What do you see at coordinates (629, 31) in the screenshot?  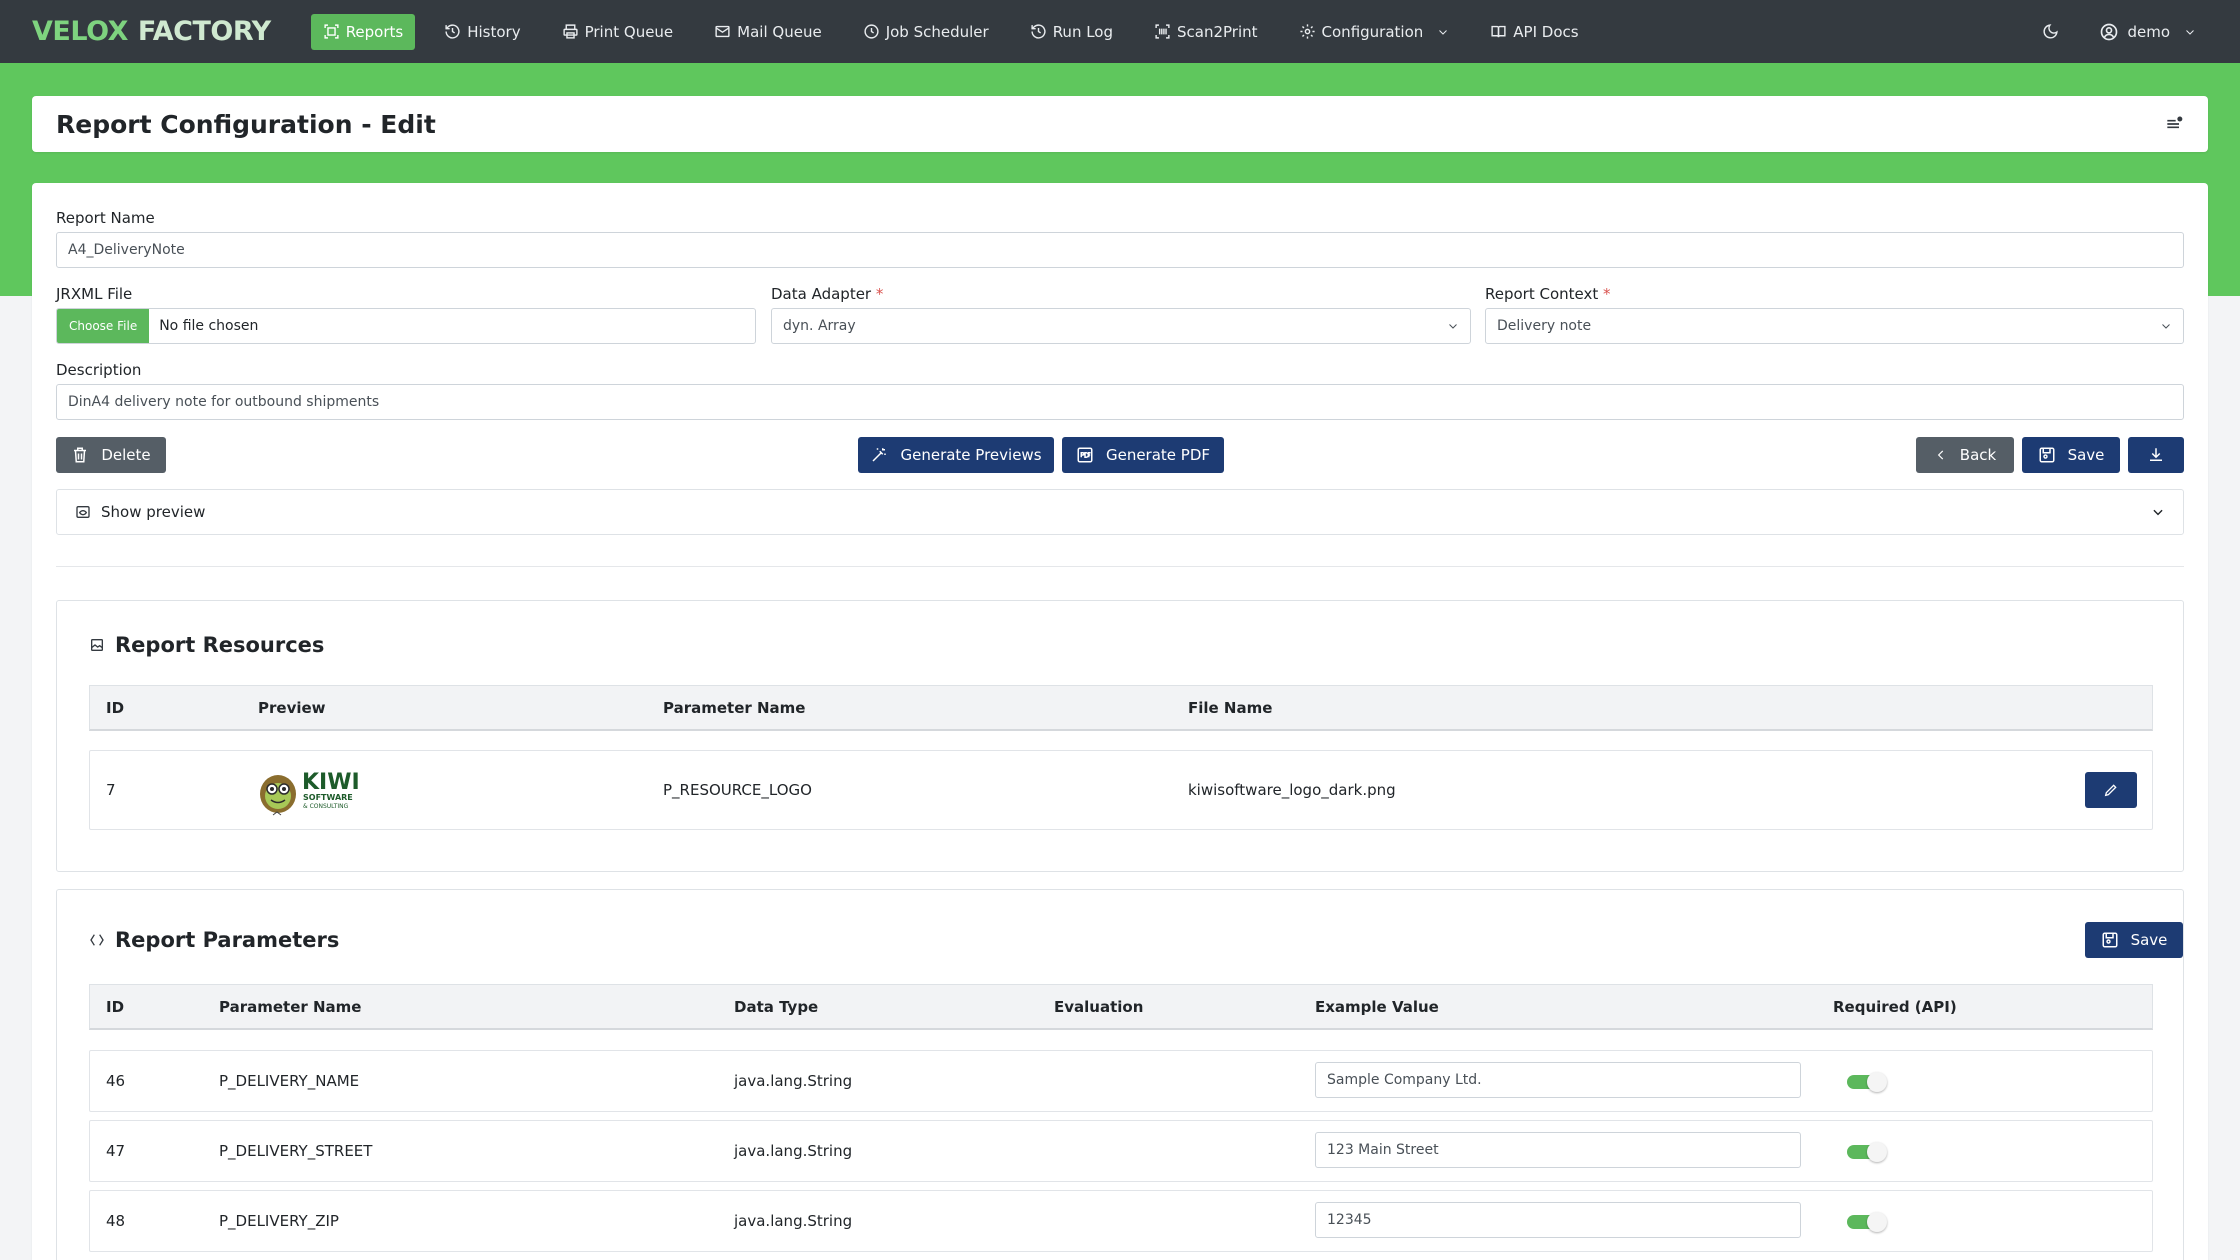 I see `nav-item-label: Print Queue` at bounding box center [629, 31].